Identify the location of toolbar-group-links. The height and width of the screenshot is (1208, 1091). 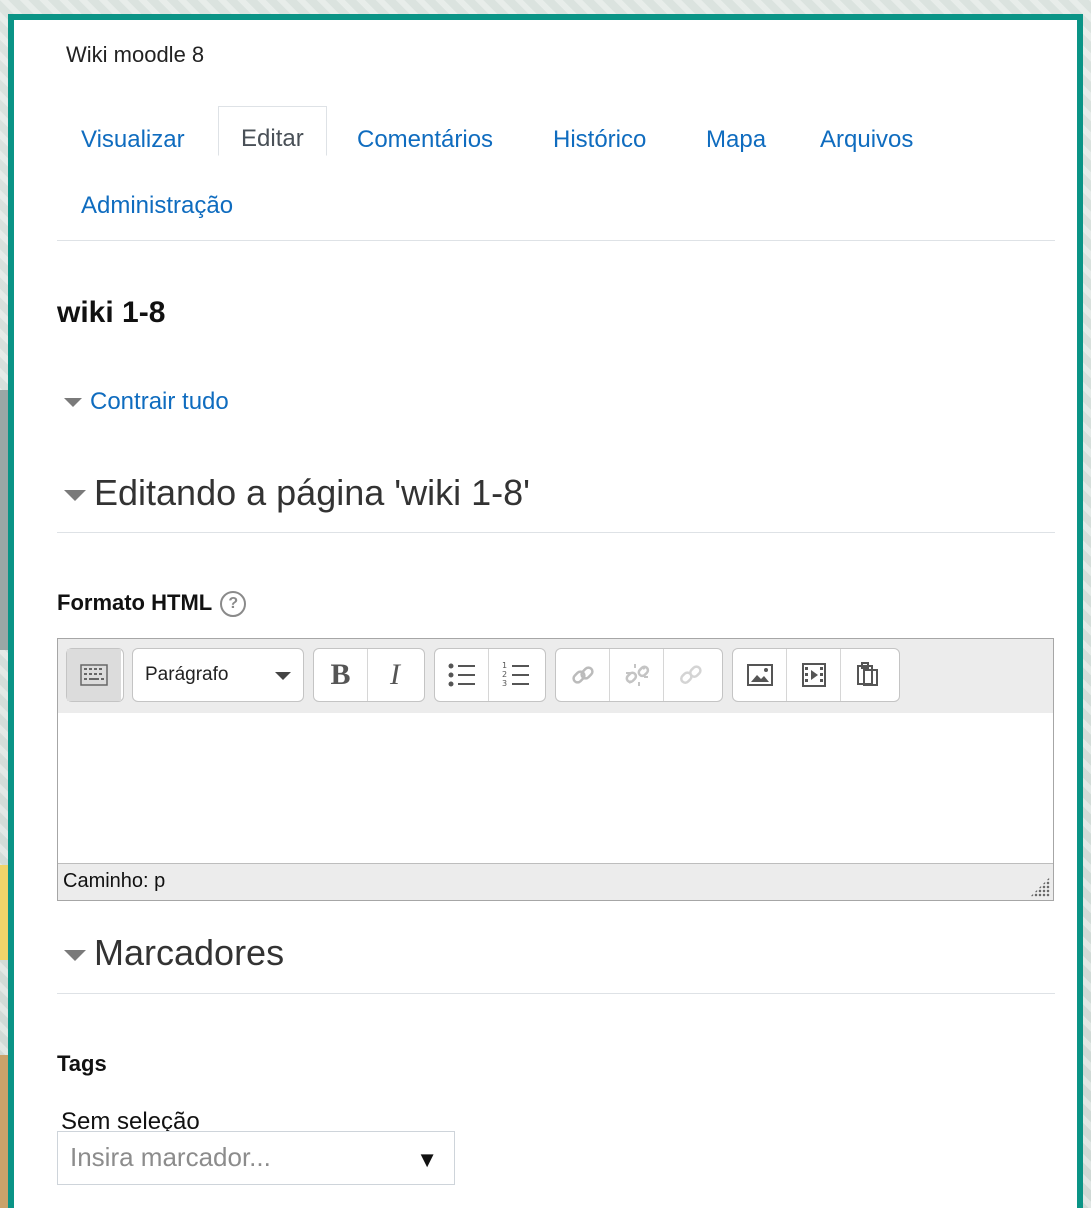
(639, 675).